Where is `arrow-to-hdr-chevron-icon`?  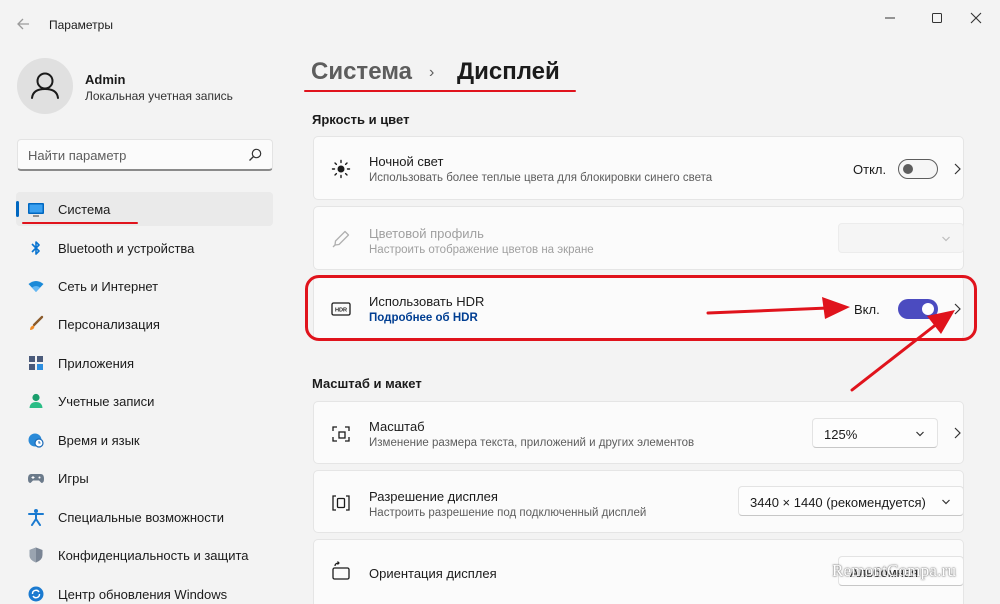
arrow-to-hdr-chevron-icon is located at coordinates (902, 351).